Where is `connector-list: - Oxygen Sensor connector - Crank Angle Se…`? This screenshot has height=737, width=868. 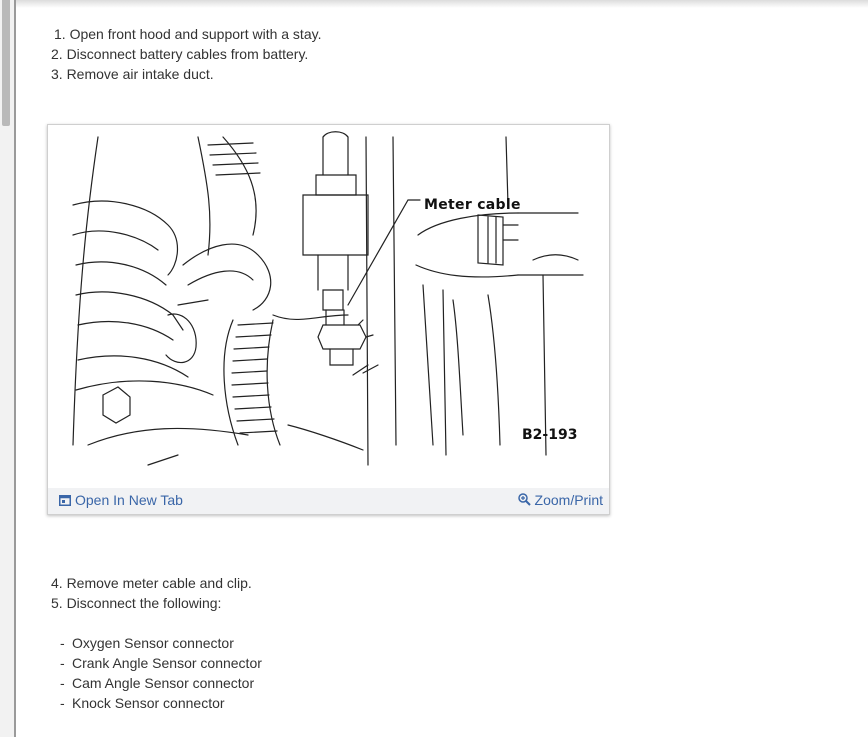 connector-list: - Oxygen Sensor connector - Crank Angle Se… is located at coordinates (161, 673).